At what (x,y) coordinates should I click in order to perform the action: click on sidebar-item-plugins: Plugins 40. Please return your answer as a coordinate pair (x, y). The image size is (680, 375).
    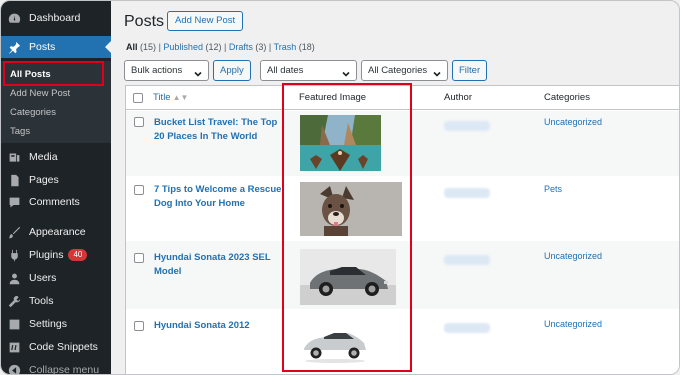
    Looking at the image, I should click on (56, 255).